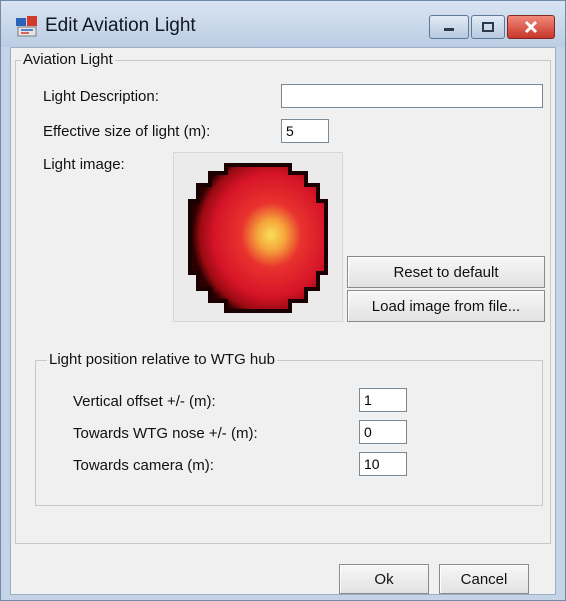  I want to click on reset-to-default-button: Reset to default, so click(446, 272).